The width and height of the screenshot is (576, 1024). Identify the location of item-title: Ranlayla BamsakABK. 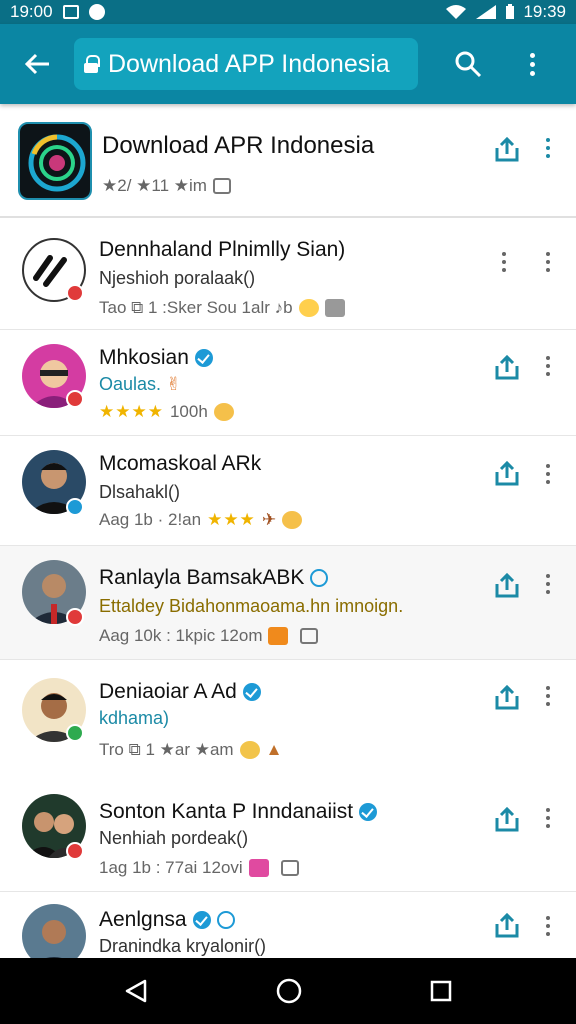
(202, 577).